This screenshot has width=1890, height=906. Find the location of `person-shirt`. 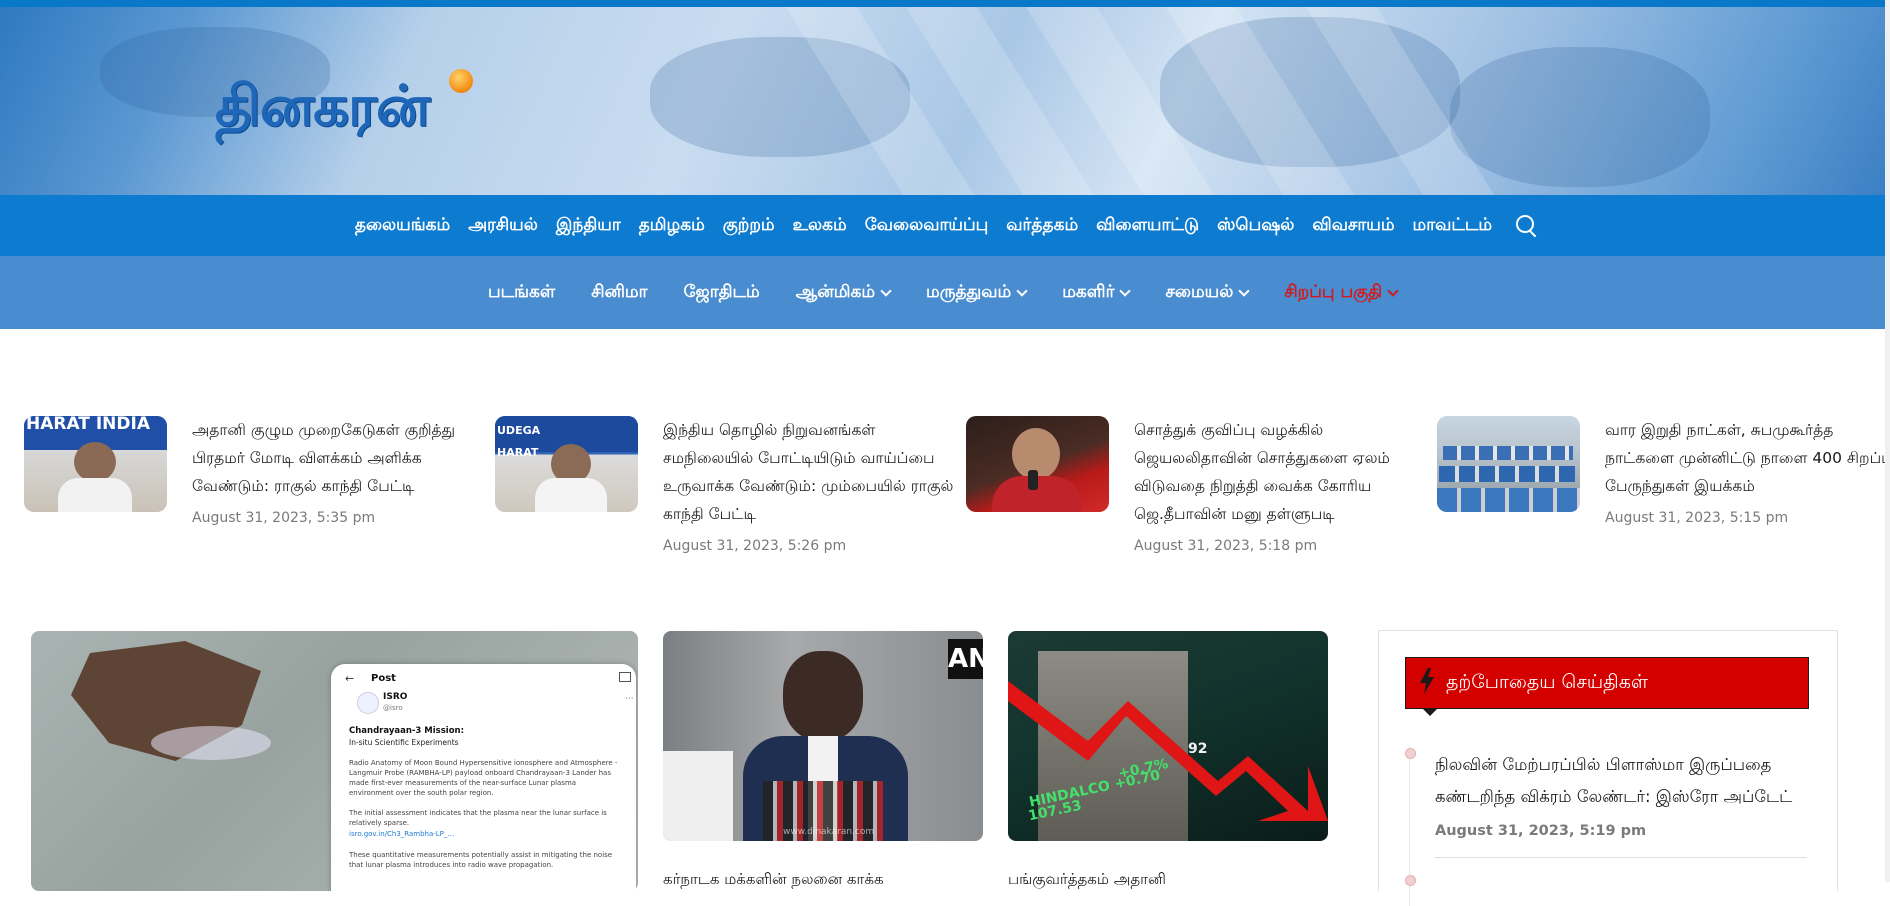

person-shirt is located at coordinates (95, 495).